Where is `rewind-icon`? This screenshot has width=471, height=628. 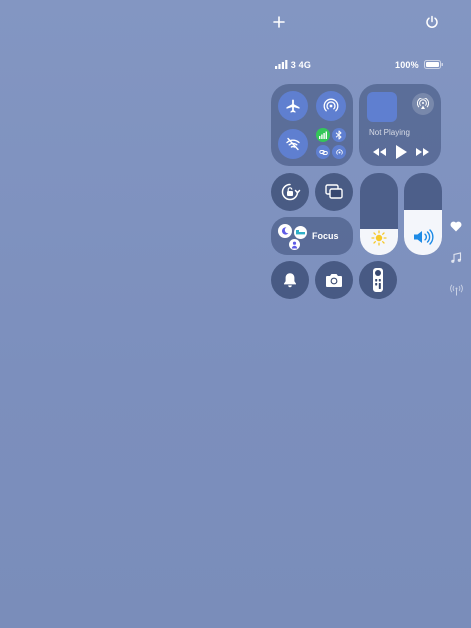 rewind-icon is located at coordinates (379, 152).